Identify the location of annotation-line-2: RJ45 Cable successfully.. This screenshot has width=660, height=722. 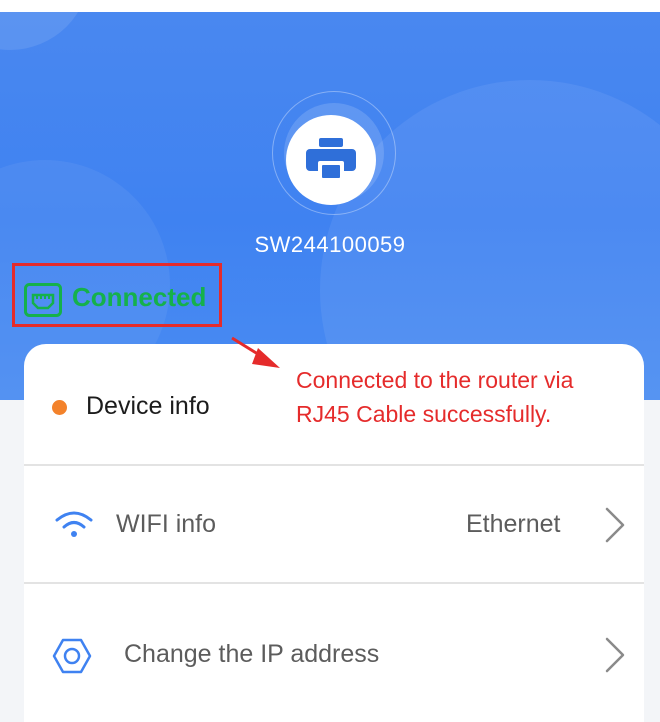
(424, 414).